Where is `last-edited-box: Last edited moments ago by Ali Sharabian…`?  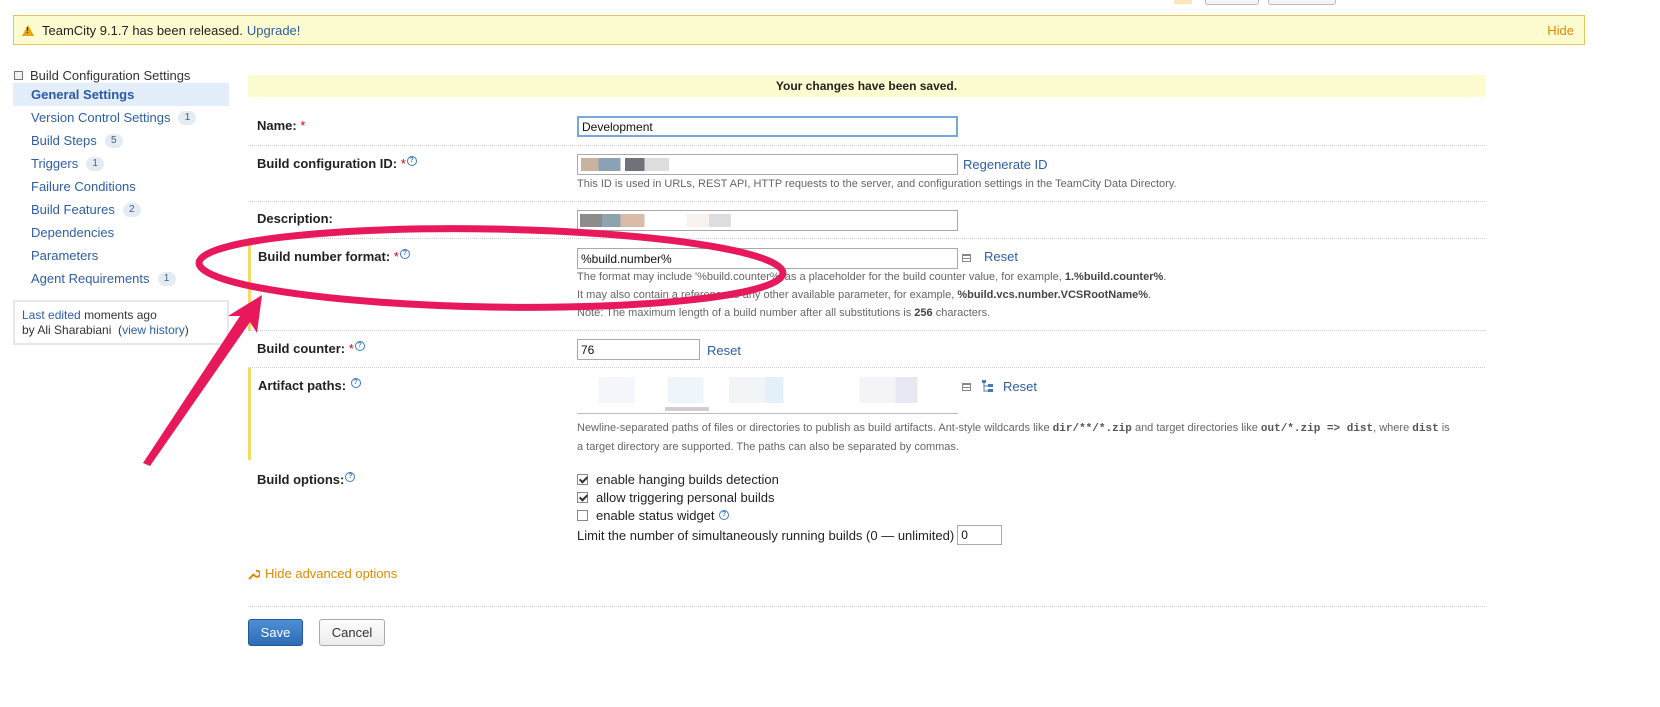 last-edited-box: Last edited moments ago by Ali Sharabian… is located at coordinates (121, 322).